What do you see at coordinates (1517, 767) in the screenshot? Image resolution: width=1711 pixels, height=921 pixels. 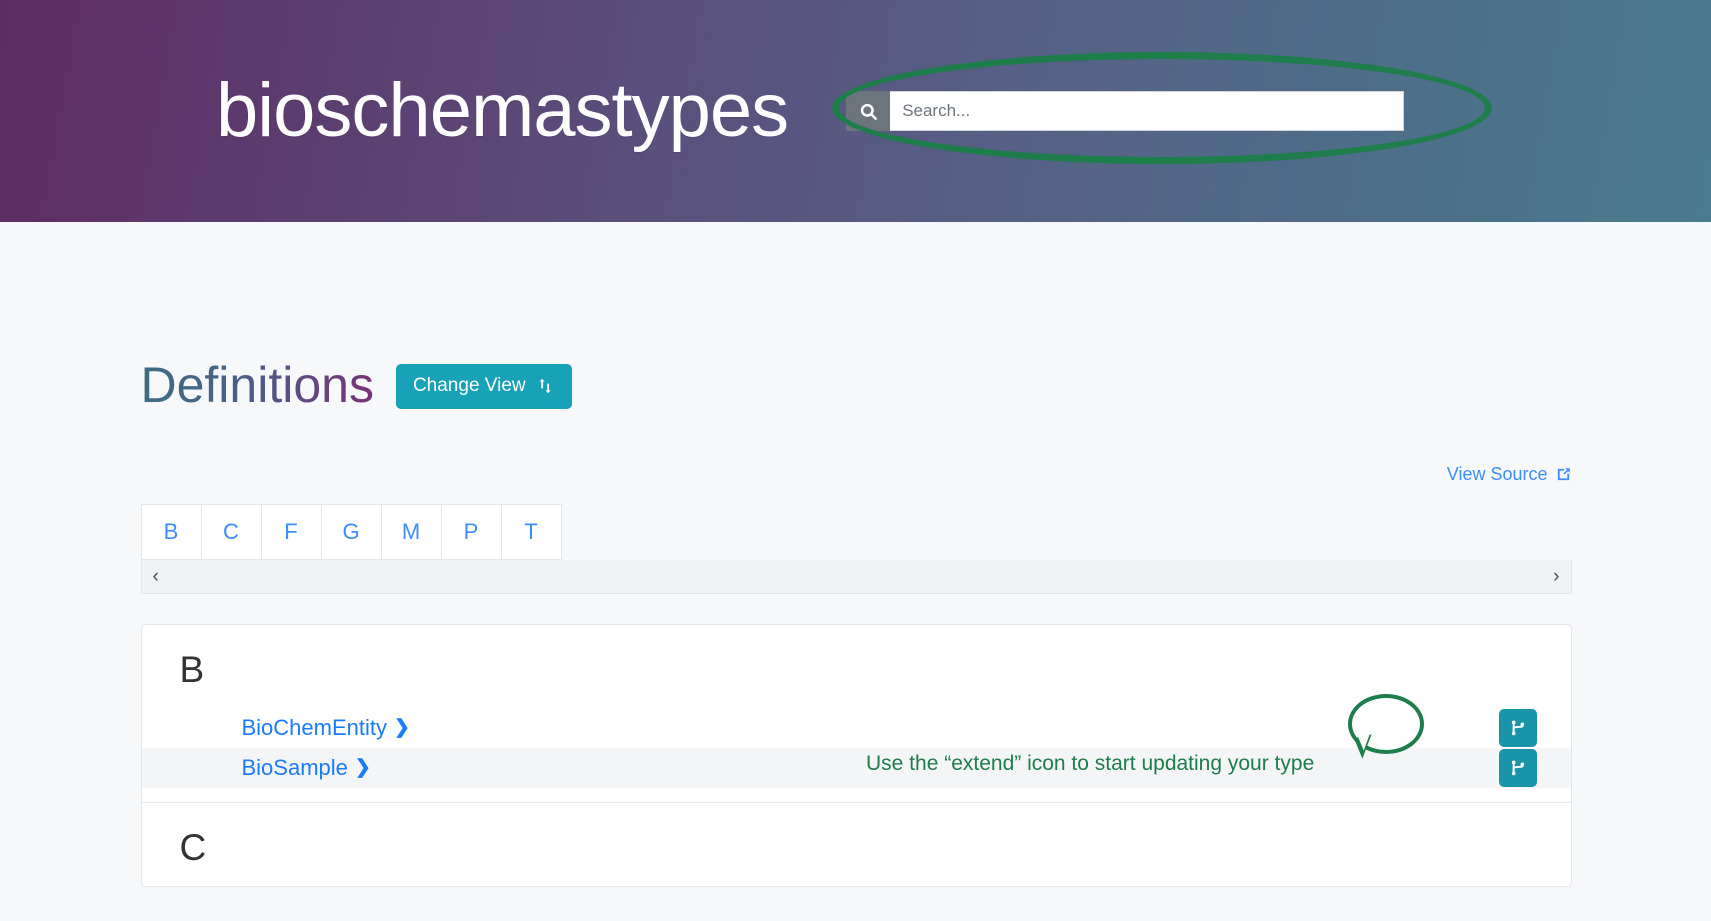 I see `extend-branch-icon-biosample` at bounding box center [1517, 767].